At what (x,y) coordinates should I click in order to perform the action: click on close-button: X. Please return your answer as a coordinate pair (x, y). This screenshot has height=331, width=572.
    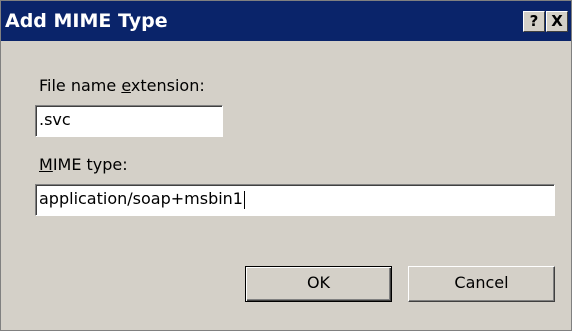
    Looking at the image, I should click on (557, 21).